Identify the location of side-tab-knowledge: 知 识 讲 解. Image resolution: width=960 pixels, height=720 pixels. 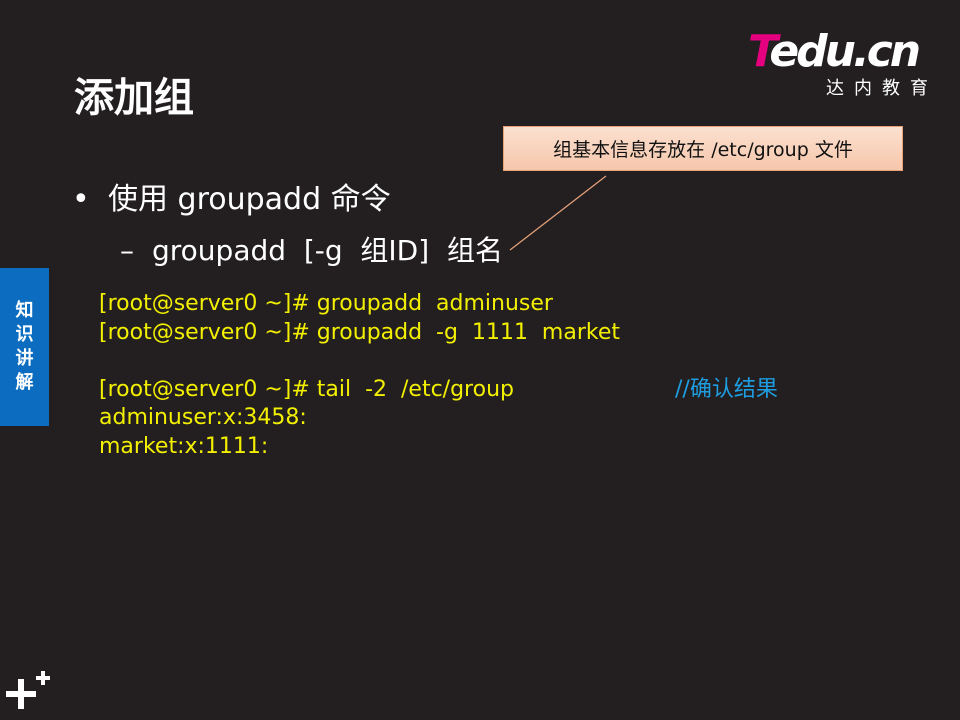
(24, 347).